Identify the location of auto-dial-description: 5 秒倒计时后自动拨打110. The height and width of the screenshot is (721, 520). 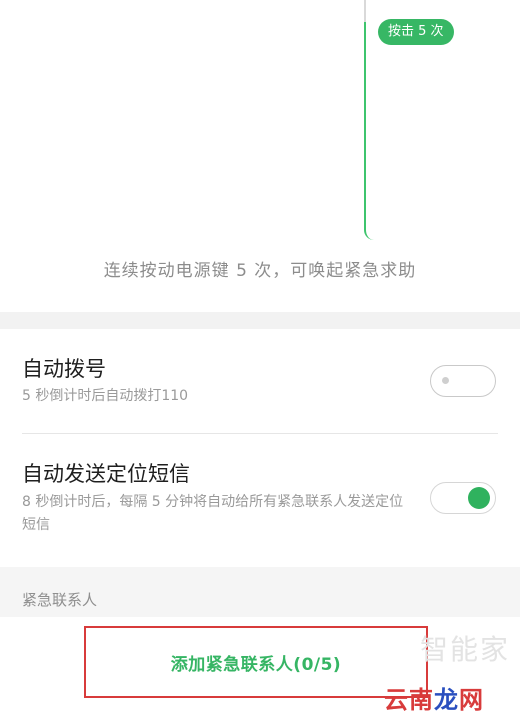
(105, 396).